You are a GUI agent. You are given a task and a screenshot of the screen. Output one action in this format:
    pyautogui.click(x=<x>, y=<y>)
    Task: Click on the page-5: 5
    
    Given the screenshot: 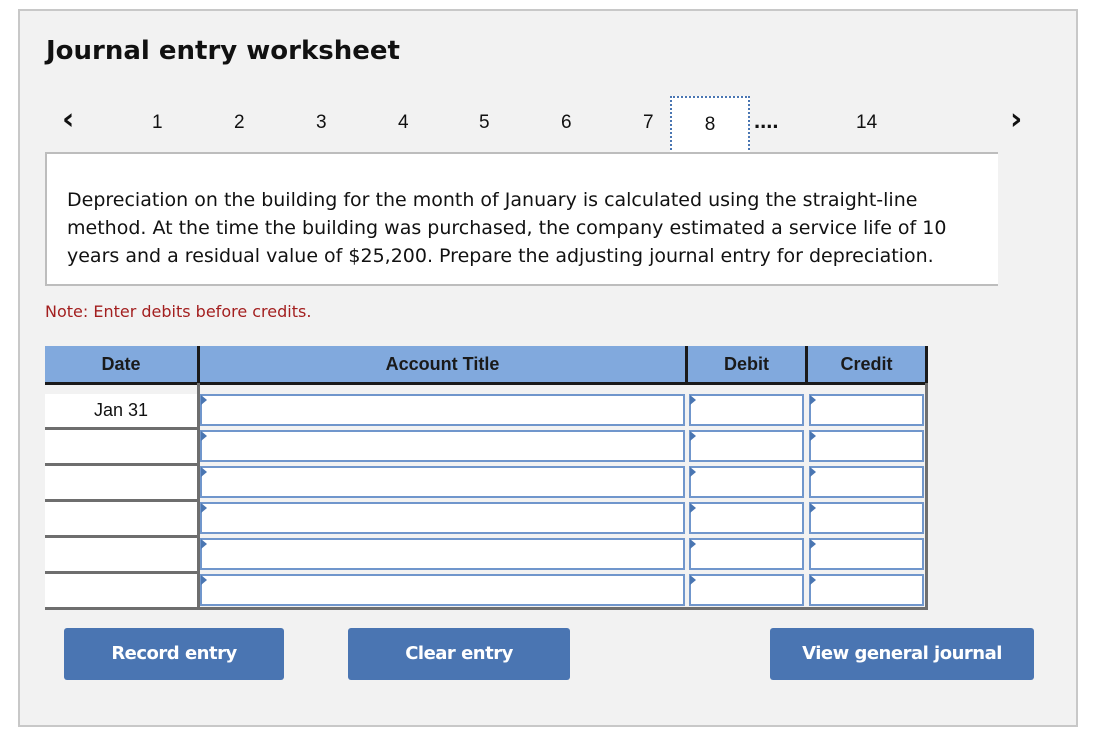 What is the action you would take?
    pyautogui.click(x=484, y=123)
    